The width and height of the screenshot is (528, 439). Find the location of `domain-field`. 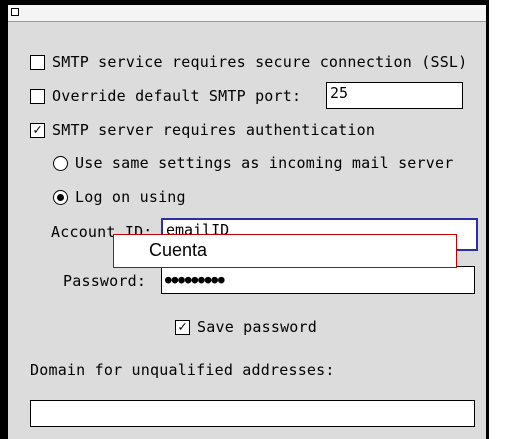

domain-field is located at coordinates (252, 413).